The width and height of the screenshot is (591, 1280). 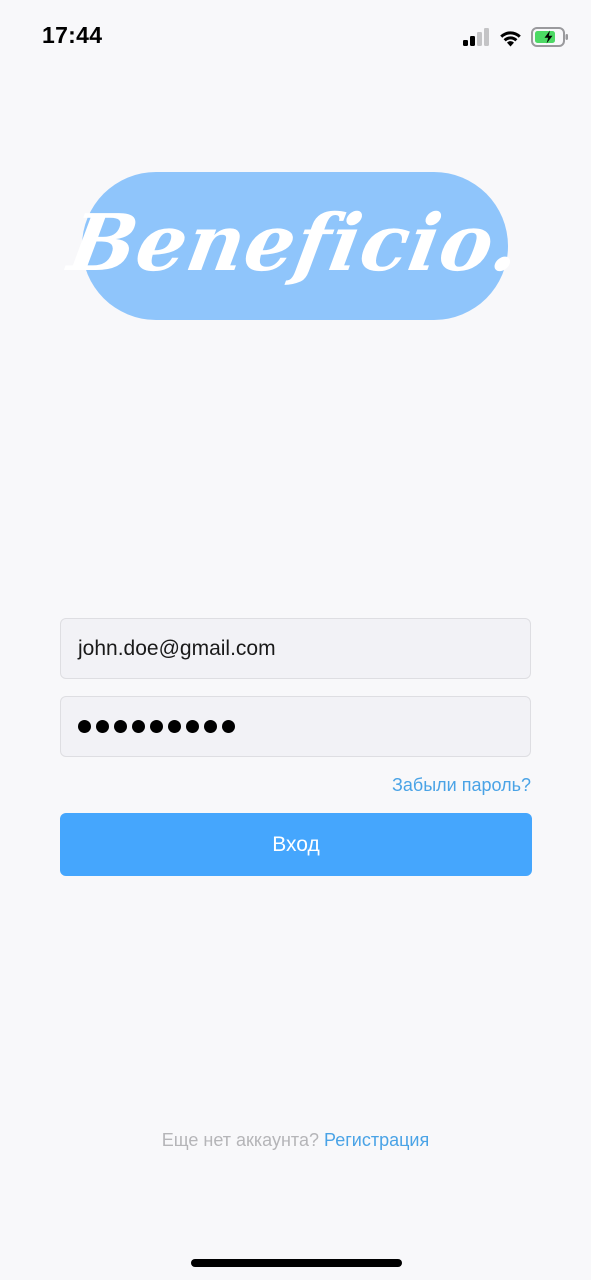 I want to click on beneficio-logo: Beneficio., so click(x=296, y=246).